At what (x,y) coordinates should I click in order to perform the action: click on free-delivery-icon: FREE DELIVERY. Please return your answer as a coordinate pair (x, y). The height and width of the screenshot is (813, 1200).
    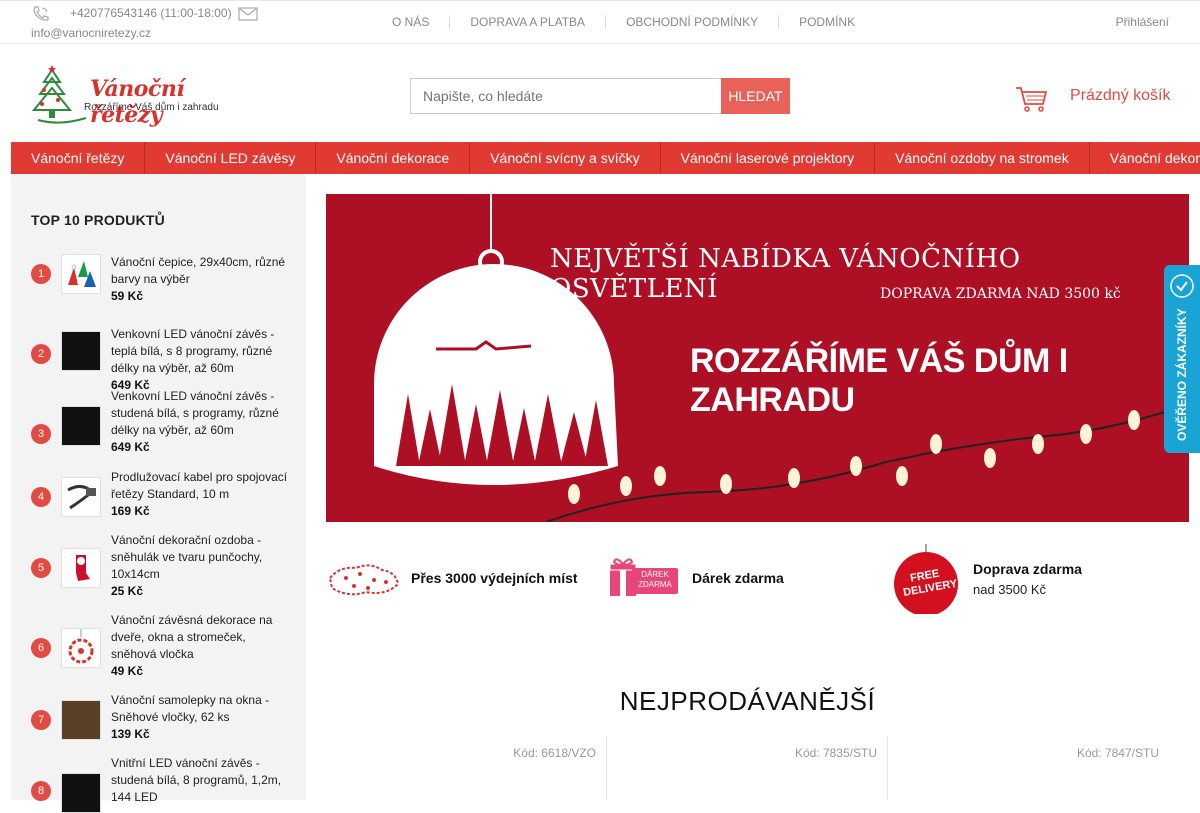
    Looking at the image, I should click on (925, 579).